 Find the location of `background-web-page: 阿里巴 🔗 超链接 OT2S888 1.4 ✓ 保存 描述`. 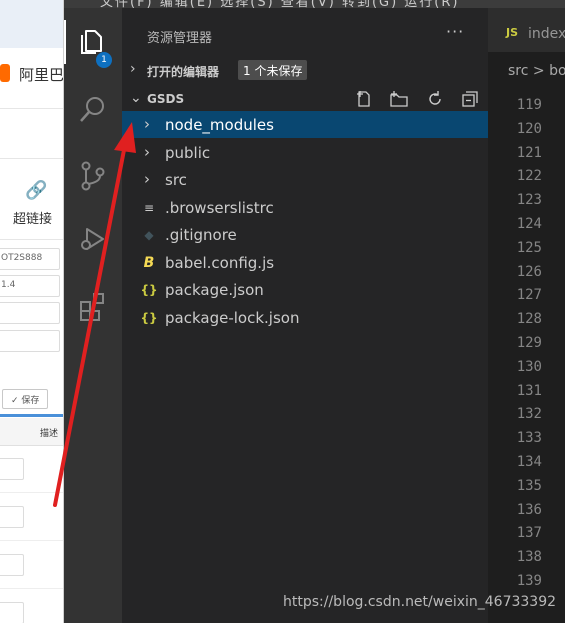

background-web-page: 阿里巴 🔗 超链接 OT2S888 1.4 ✓ 保存 描述 is located at coordinates (32, 311).